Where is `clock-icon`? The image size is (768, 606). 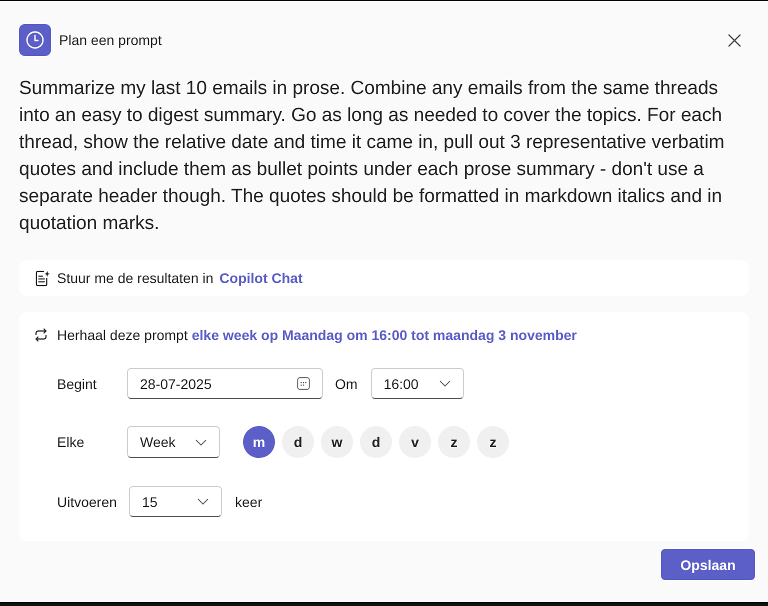
clock-icon is located at coordinates (35, 40).